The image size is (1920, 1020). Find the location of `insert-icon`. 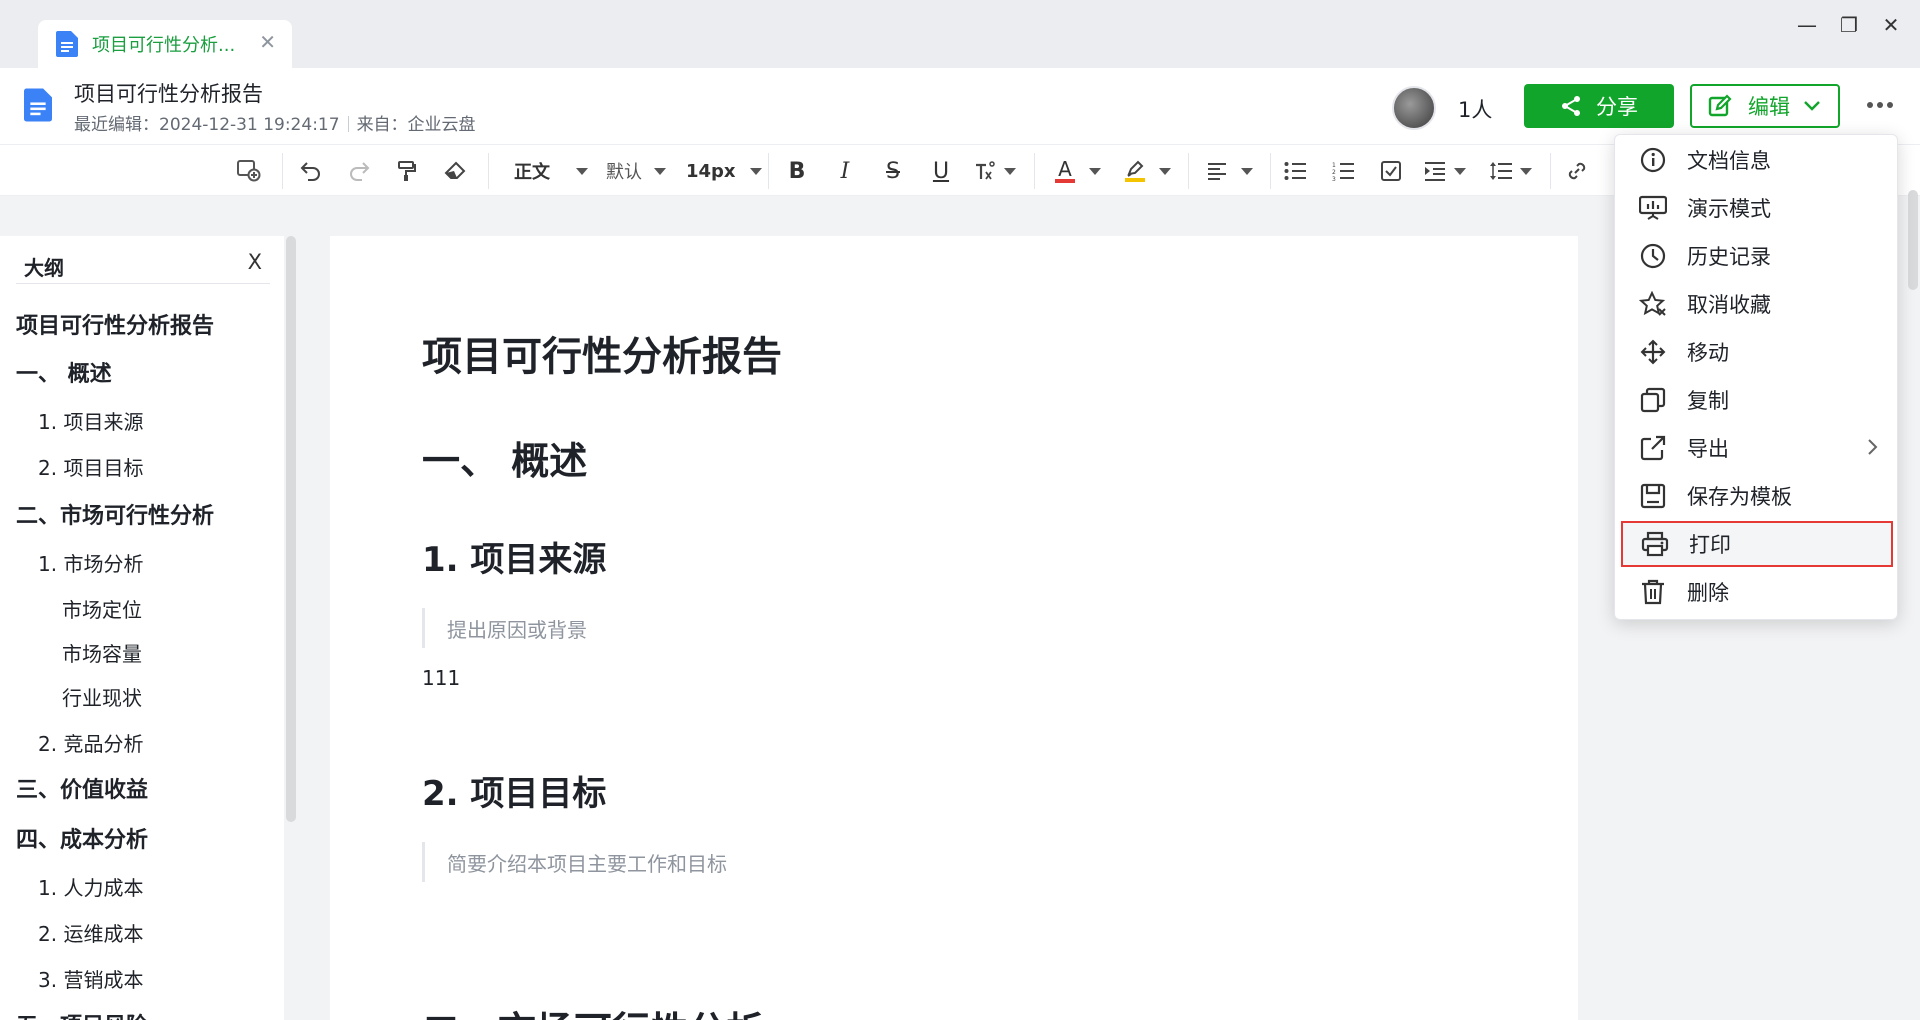

insert-icon is located at coordinates (249, 171).